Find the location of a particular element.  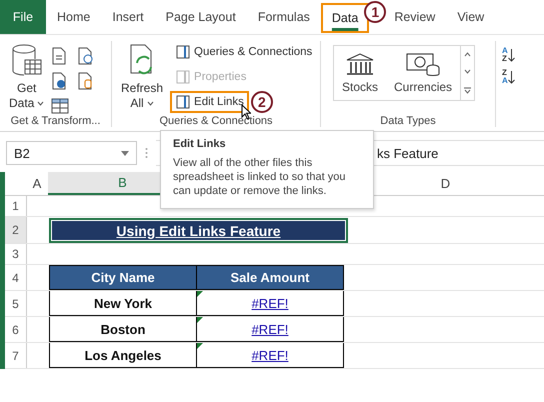

more-icon is located at coordinates (468, 90).